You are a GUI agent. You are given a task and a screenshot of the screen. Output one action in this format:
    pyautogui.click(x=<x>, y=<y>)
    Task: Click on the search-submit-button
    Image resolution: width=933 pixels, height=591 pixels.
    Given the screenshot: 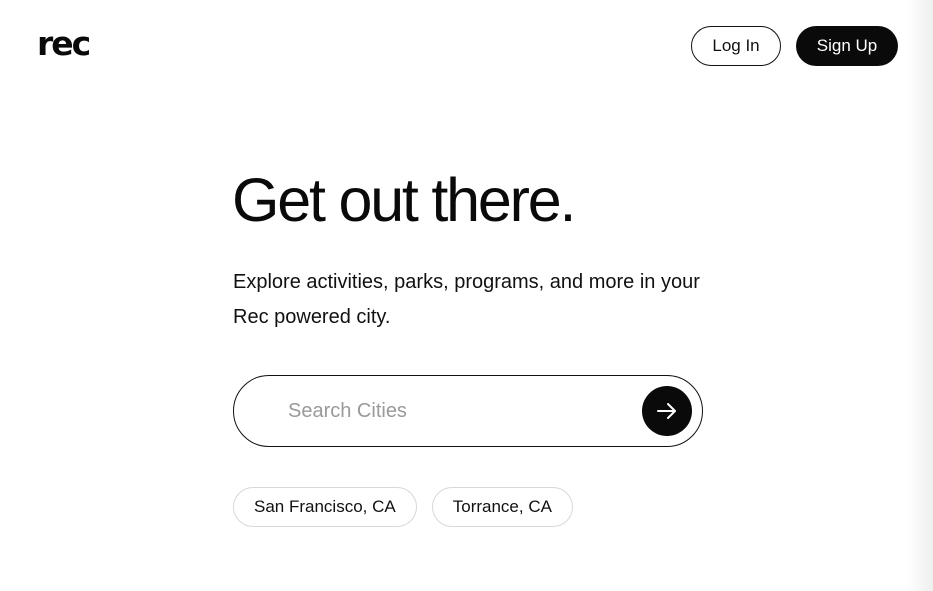 What is the action you would take?
    pyautogui.click(x=667, y=411)
    